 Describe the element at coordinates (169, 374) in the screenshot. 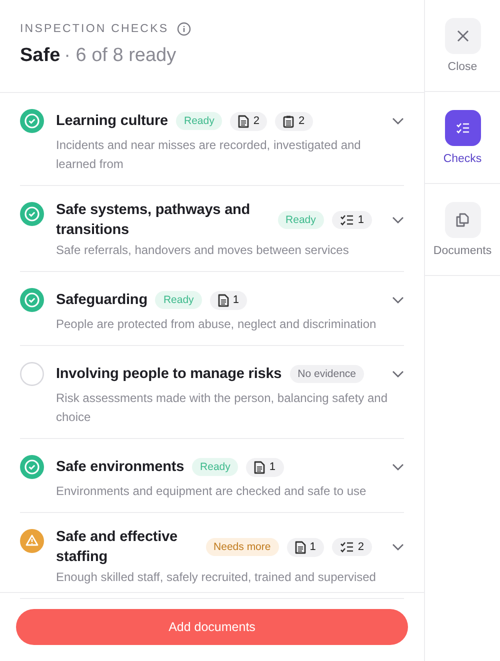

I see `check-title: Involving people to manage risks` at that location.